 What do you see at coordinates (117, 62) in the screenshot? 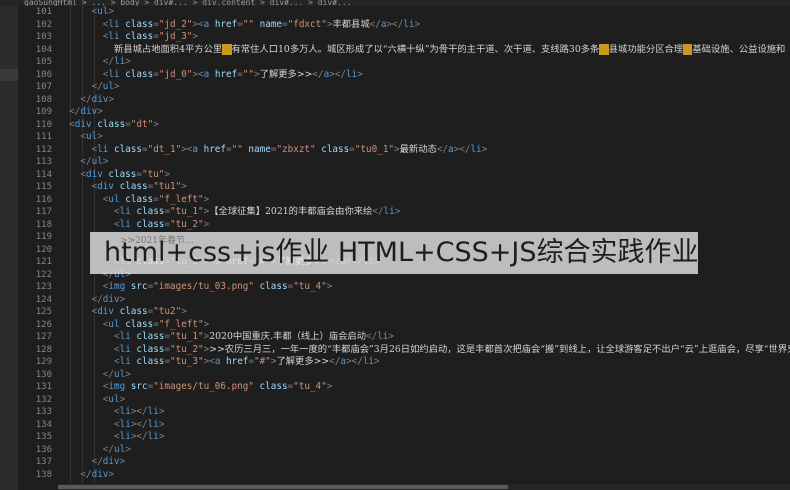
I see `code-line: </li>` at bounding box center [117, 62].